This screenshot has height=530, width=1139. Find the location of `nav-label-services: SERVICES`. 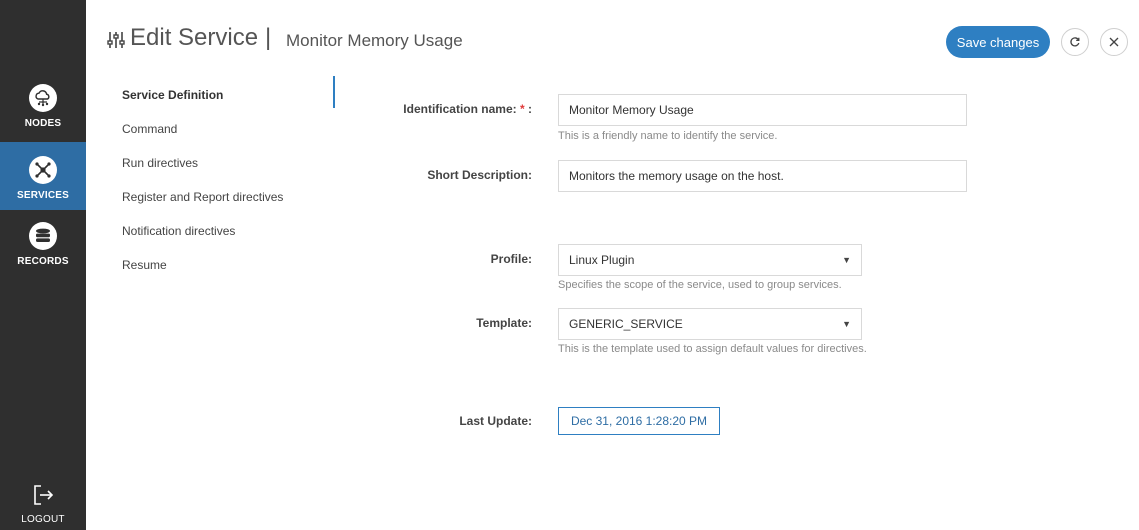

nav-label-services: SERVICES is located at coordinates (43, 195).